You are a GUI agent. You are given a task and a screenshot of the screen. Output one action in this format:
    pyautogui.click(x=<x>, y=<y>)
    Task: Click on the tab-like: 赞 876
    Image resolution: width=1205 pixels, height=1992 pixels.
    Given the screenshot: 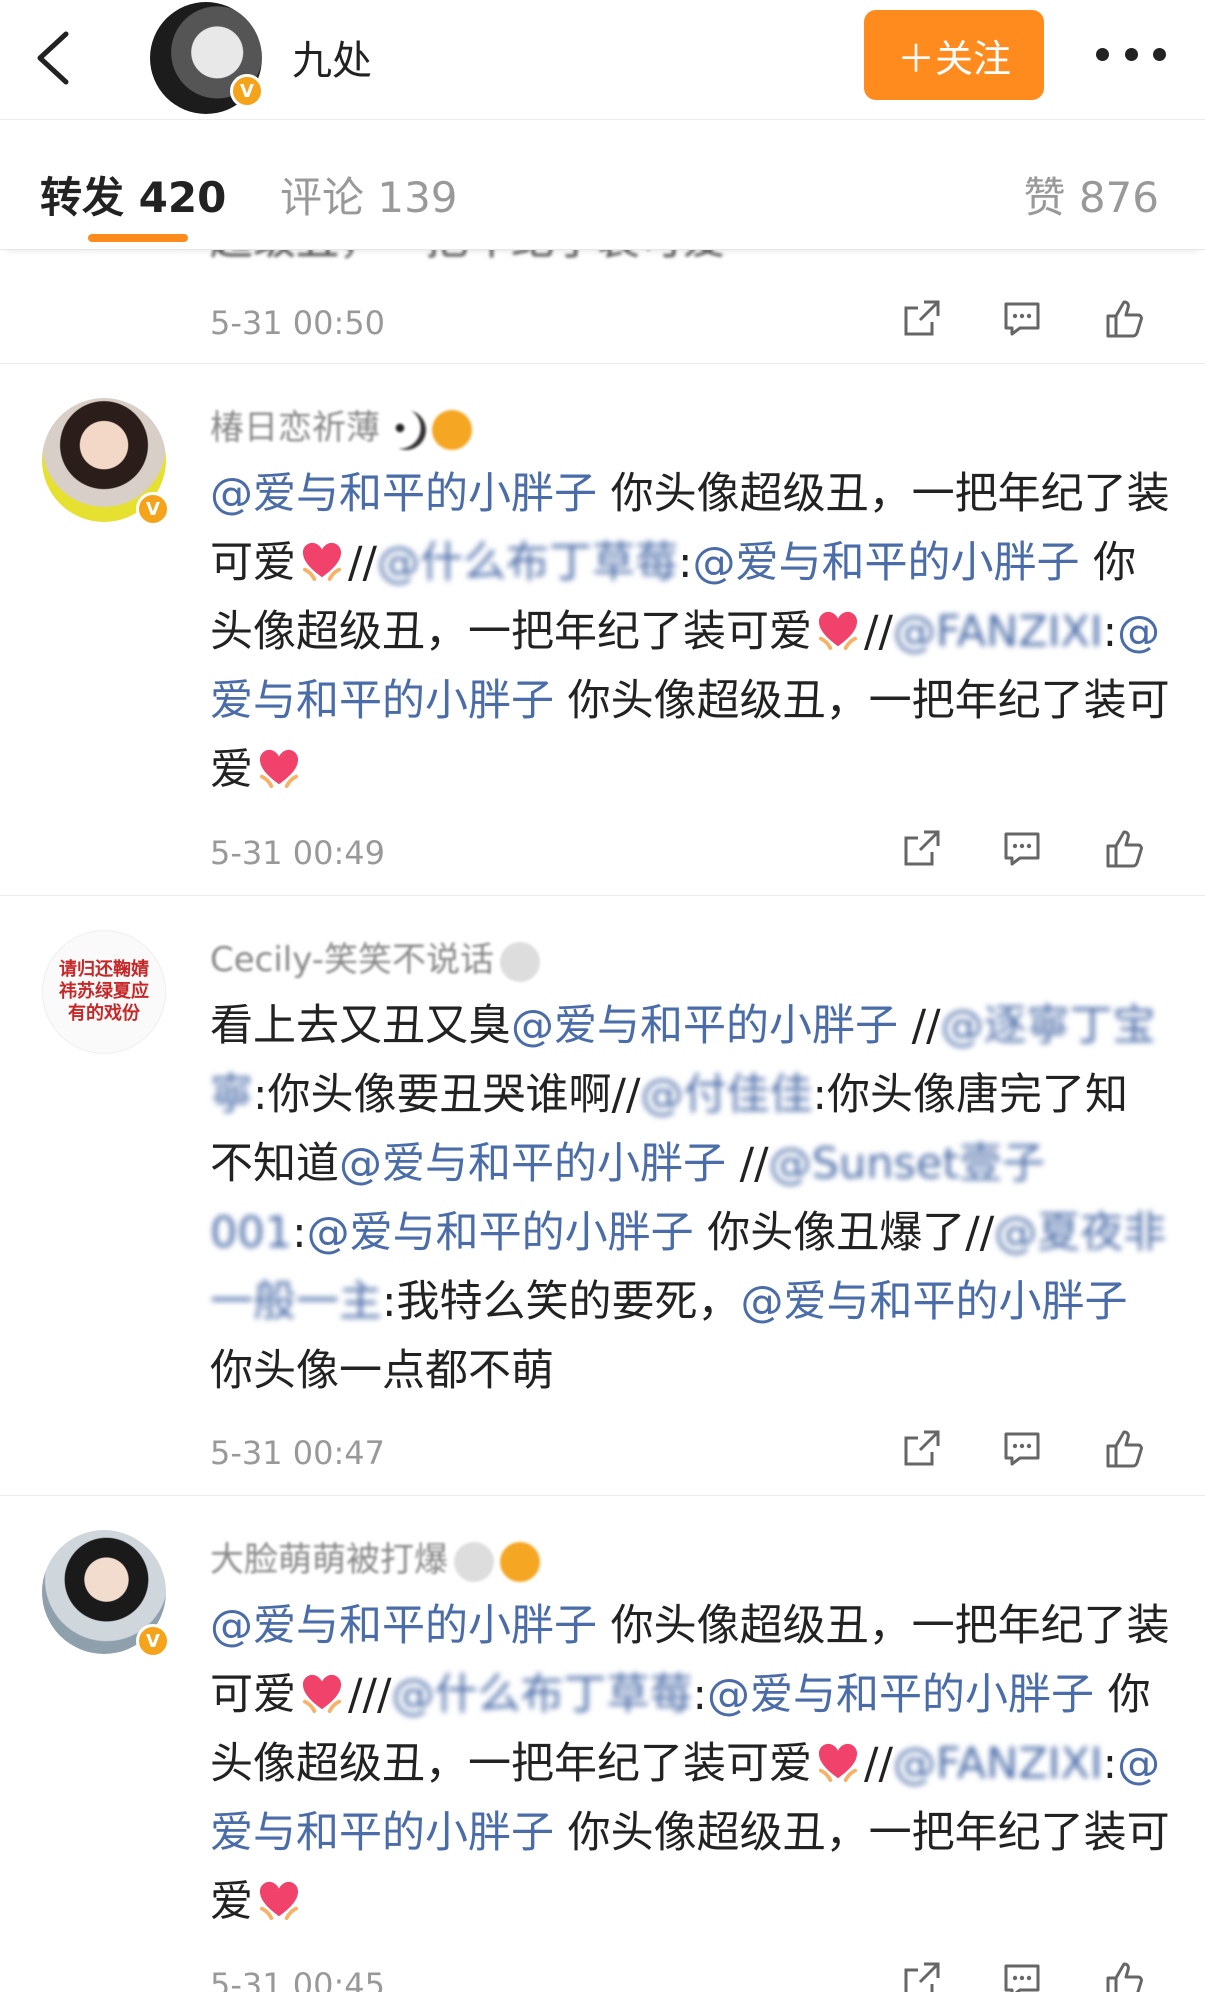 What is the action you would take?
    pyautogui.click(x=1091, y=194)
    